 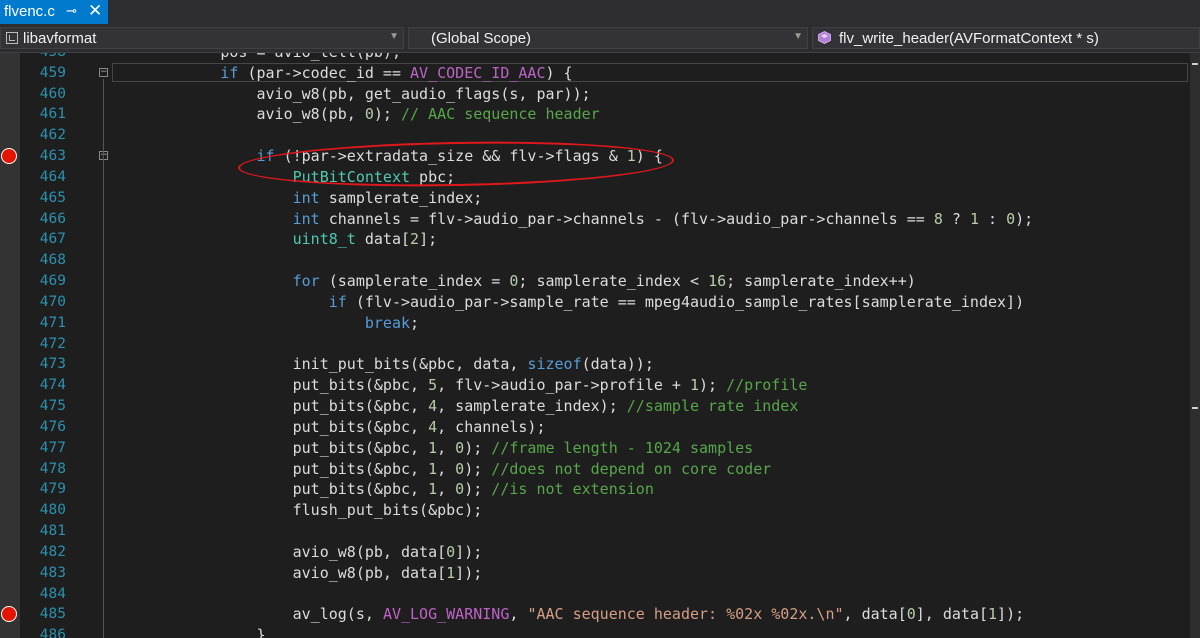 What do you see at coordinates (52, 176) in the screenshot?
I see `line-number: 464` at bounding box center [52, 176].